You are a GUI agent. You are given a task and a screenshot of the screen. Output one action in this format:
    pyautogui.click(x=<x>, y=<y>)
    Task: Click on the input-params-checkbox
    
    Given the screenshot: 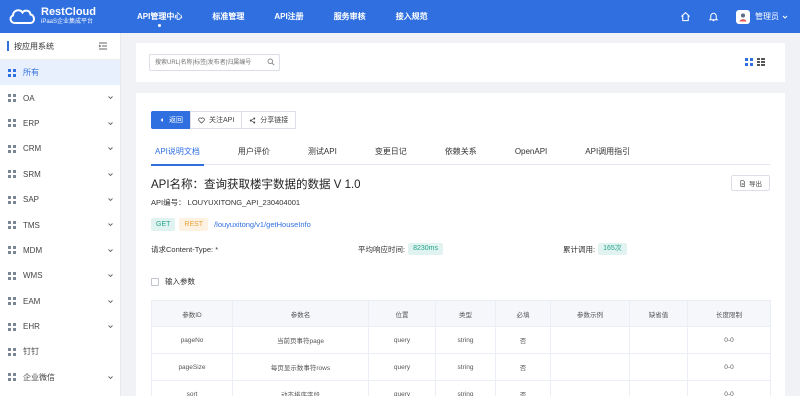 What is the action you would take?
    pyautogui.click(x=155, y=281)
    